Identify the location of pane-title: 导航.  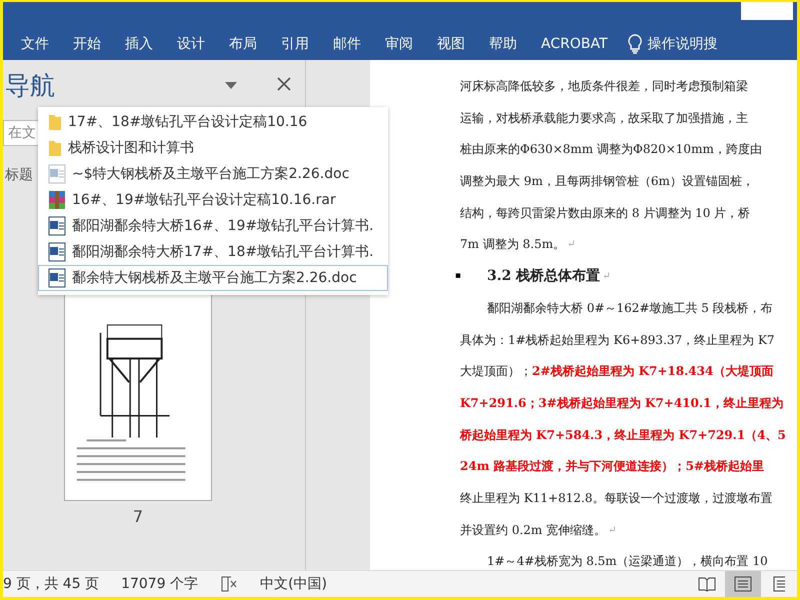
(30, 86).